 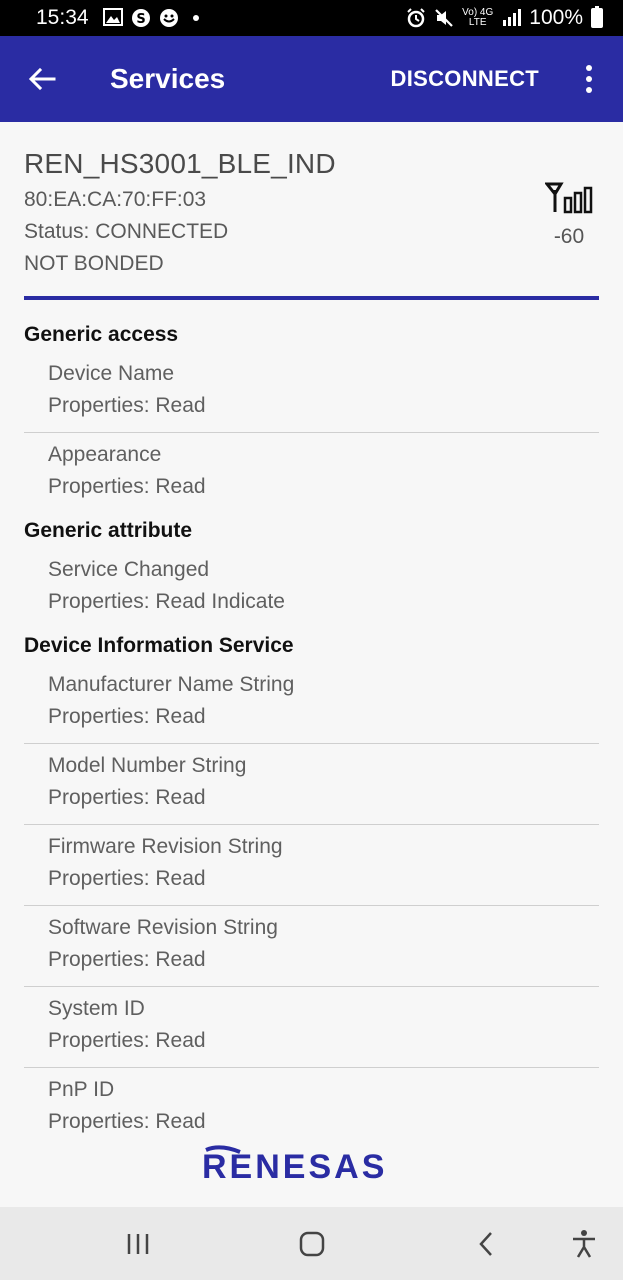 I want to click on arrow-back-icon, so click(x=42, y=79).